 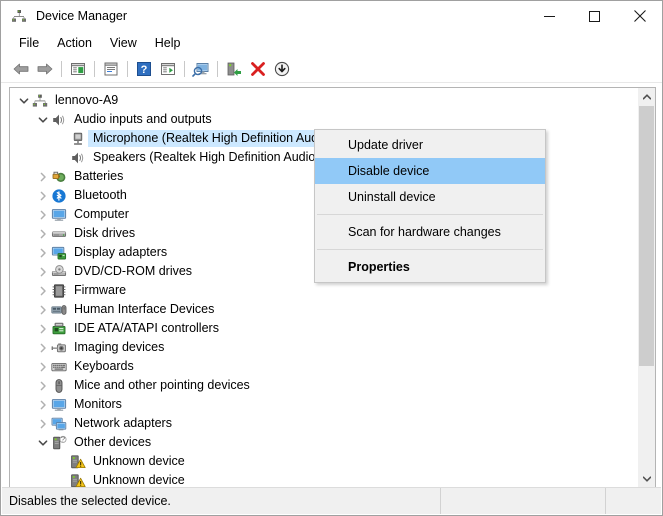 What do you see at coordinates (324, 366) in the screenshot?
I see `tree-row: Keyboards` at bounding box center [324, 366].